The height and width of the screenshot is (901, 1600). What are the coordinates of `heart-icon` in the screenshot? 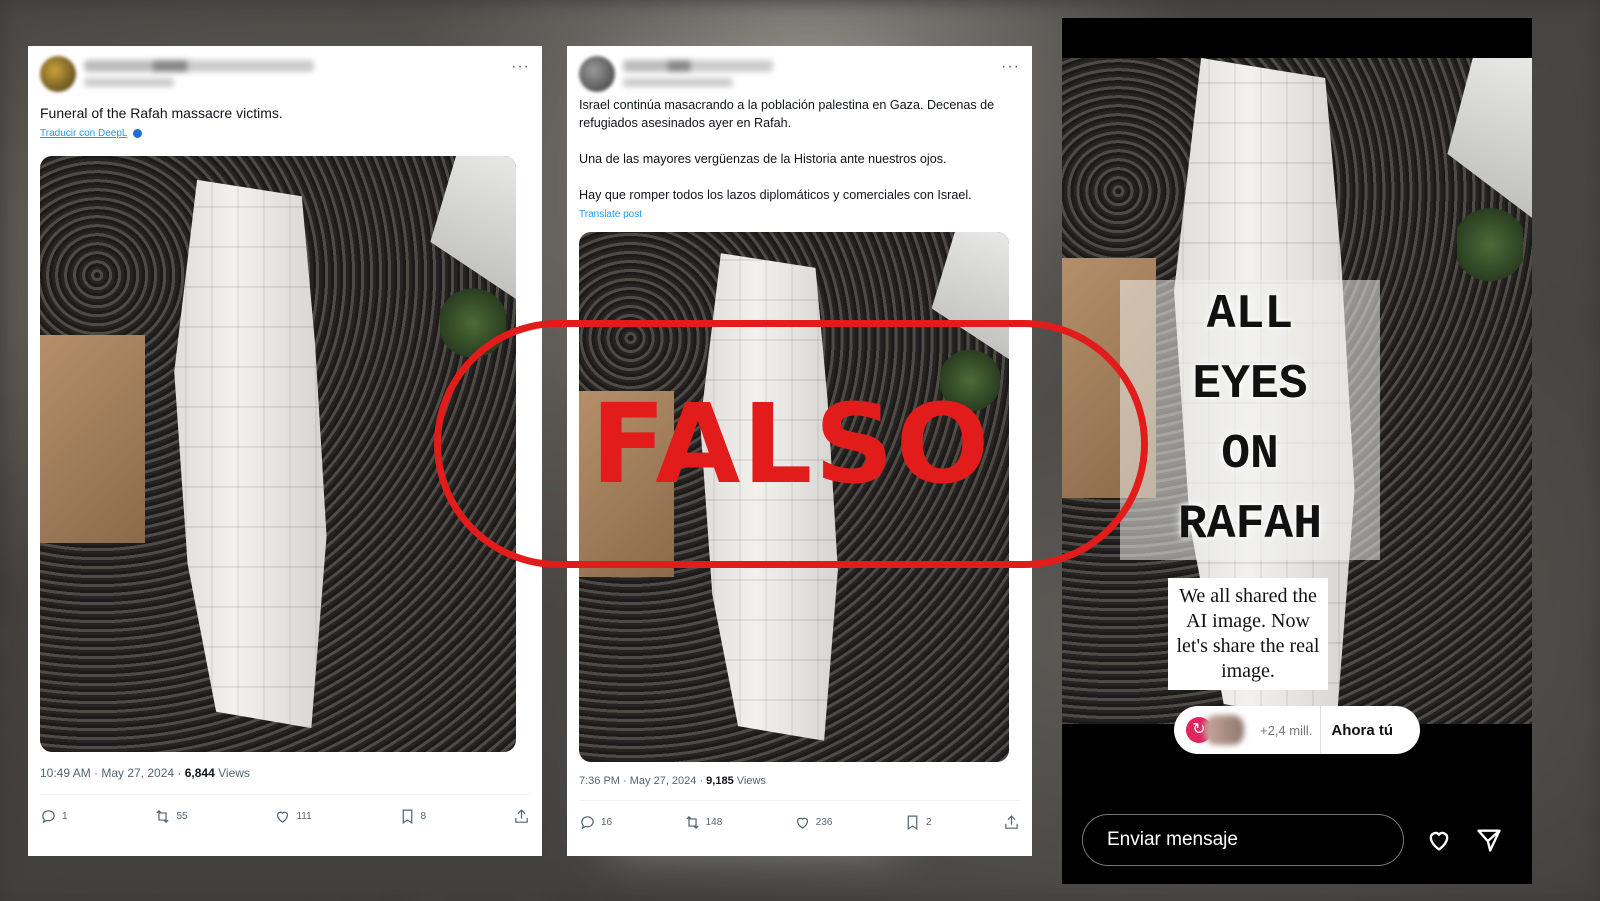 It's located at (1439, 840).